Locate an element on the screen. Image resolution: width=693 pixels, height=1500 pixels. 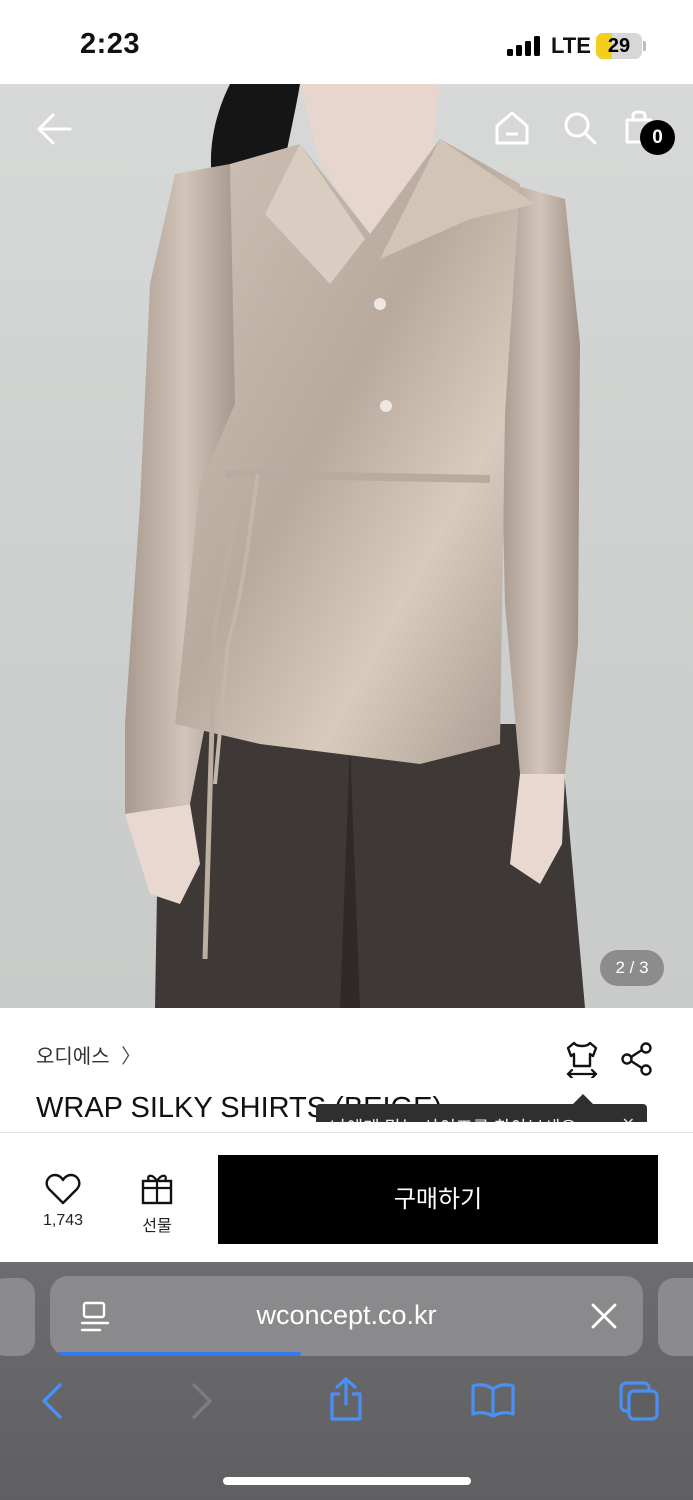
search-icon is located at coordinates (580, 128).